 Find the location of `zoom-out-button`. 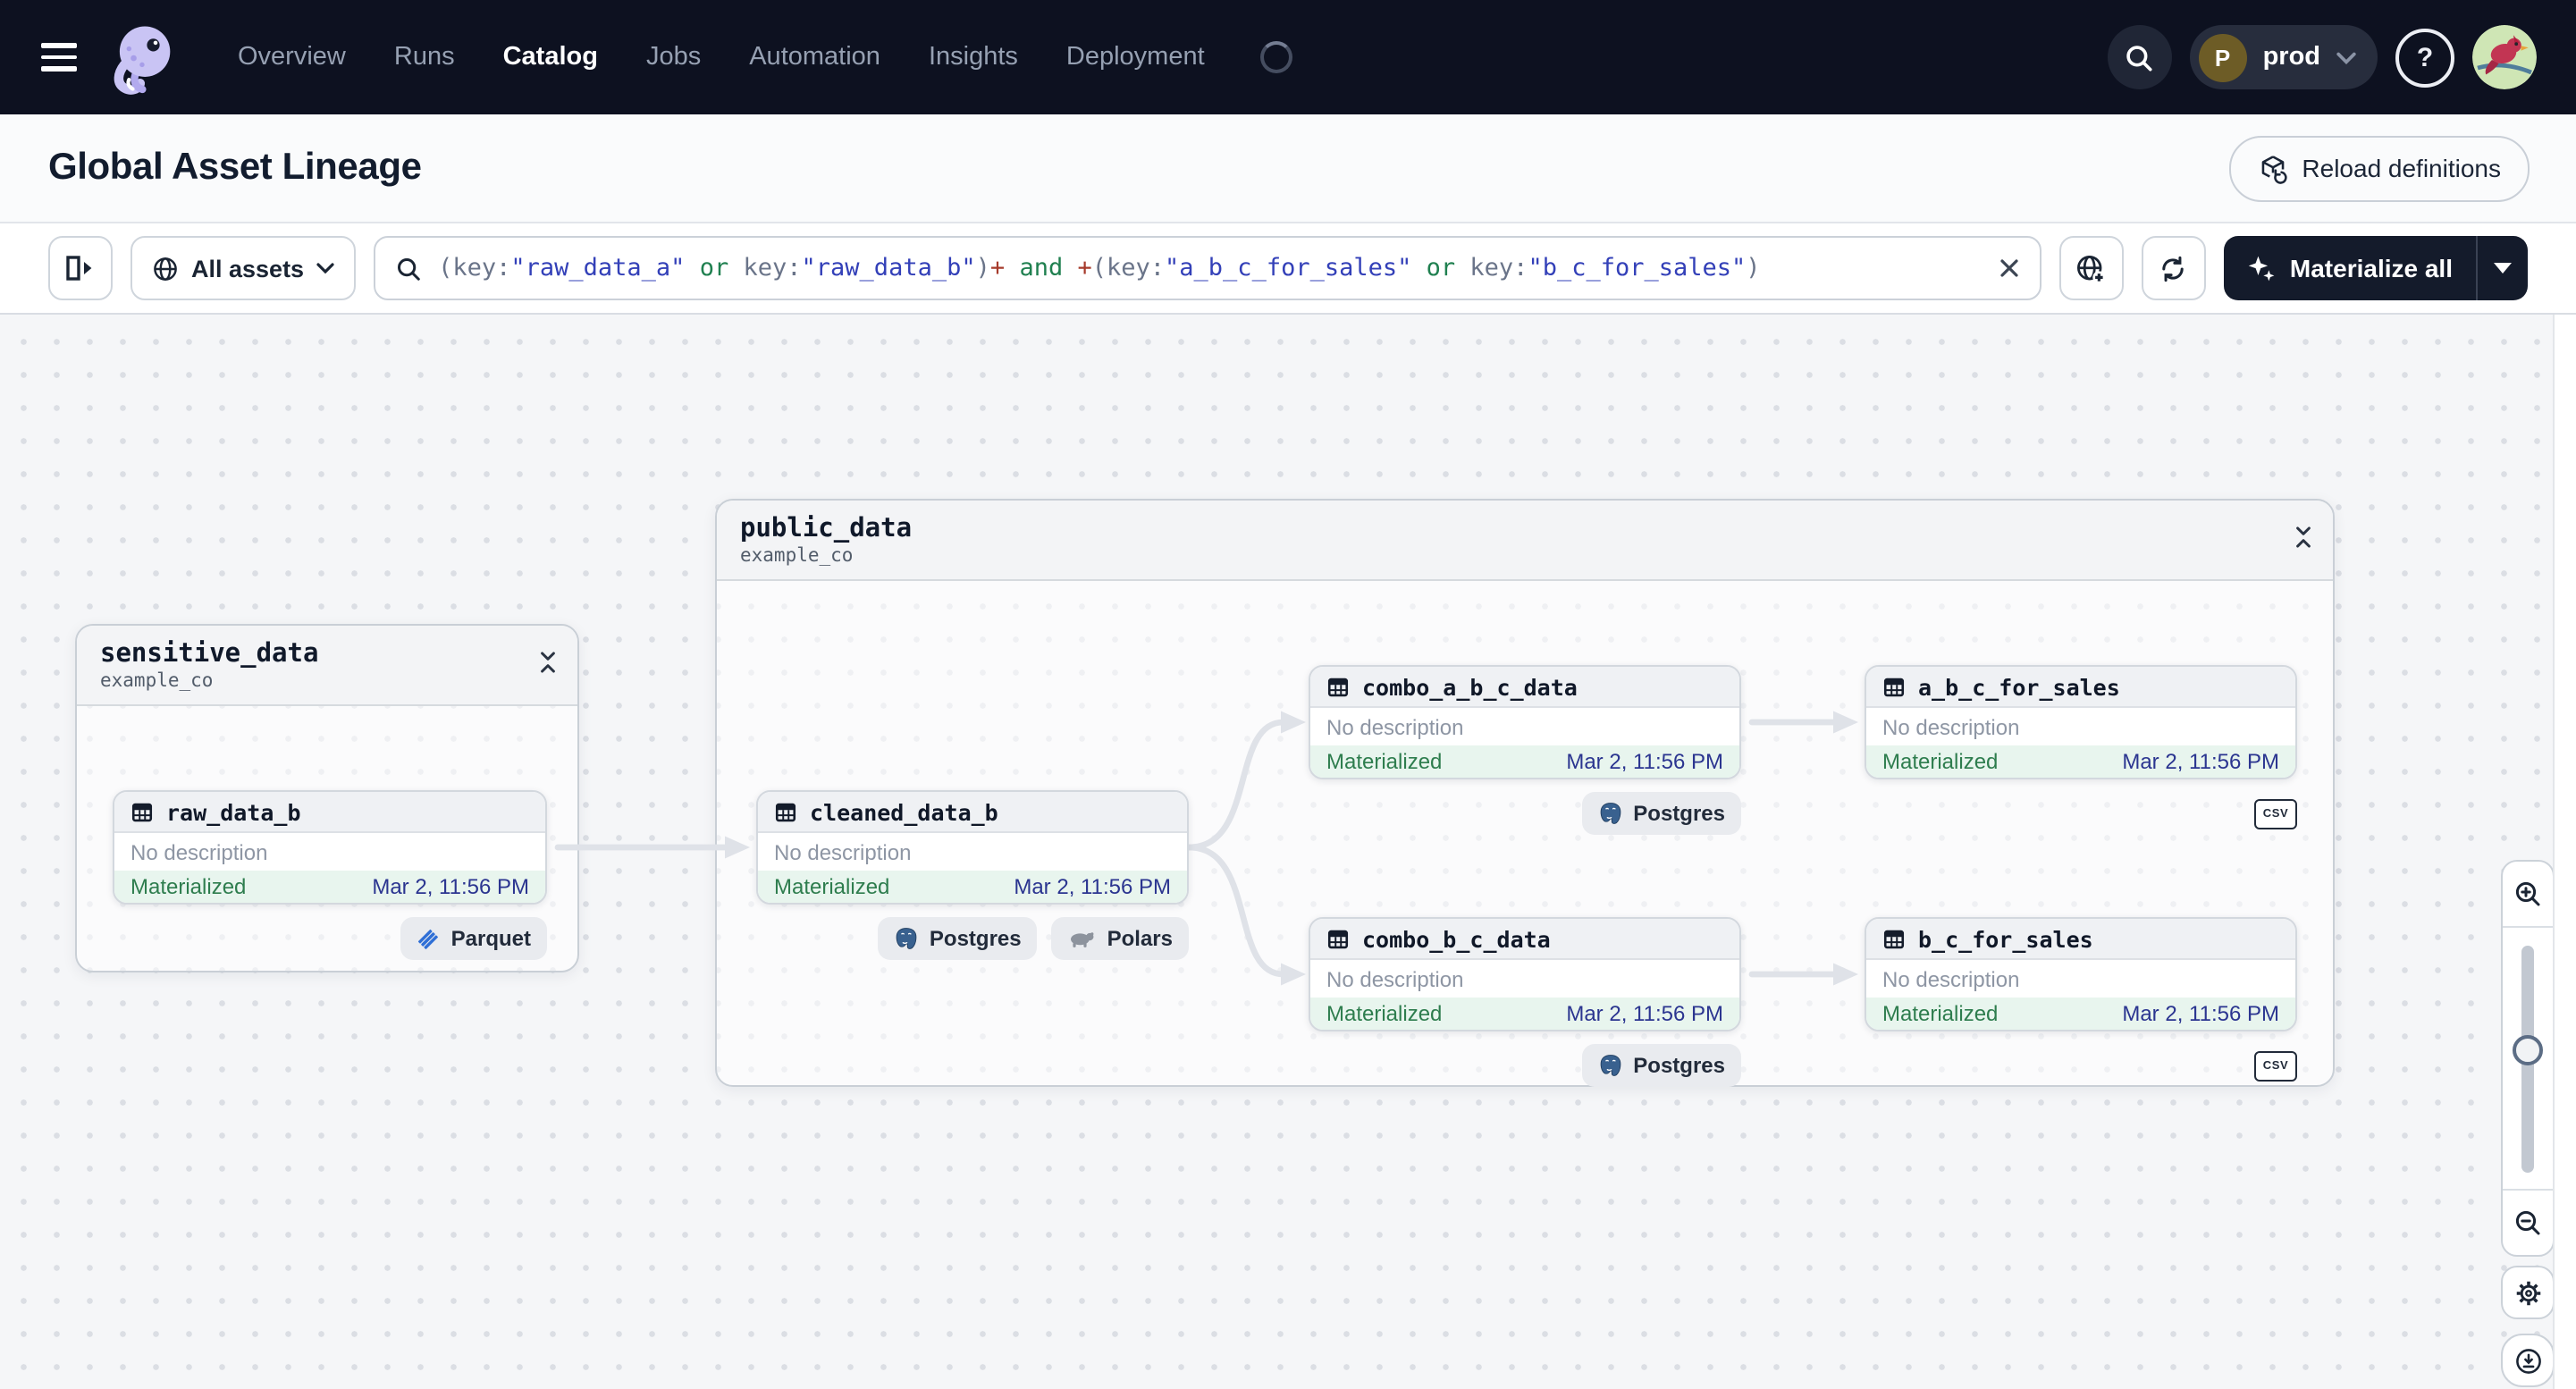

zoom-out-button is located at coordinates (2528, 1223).